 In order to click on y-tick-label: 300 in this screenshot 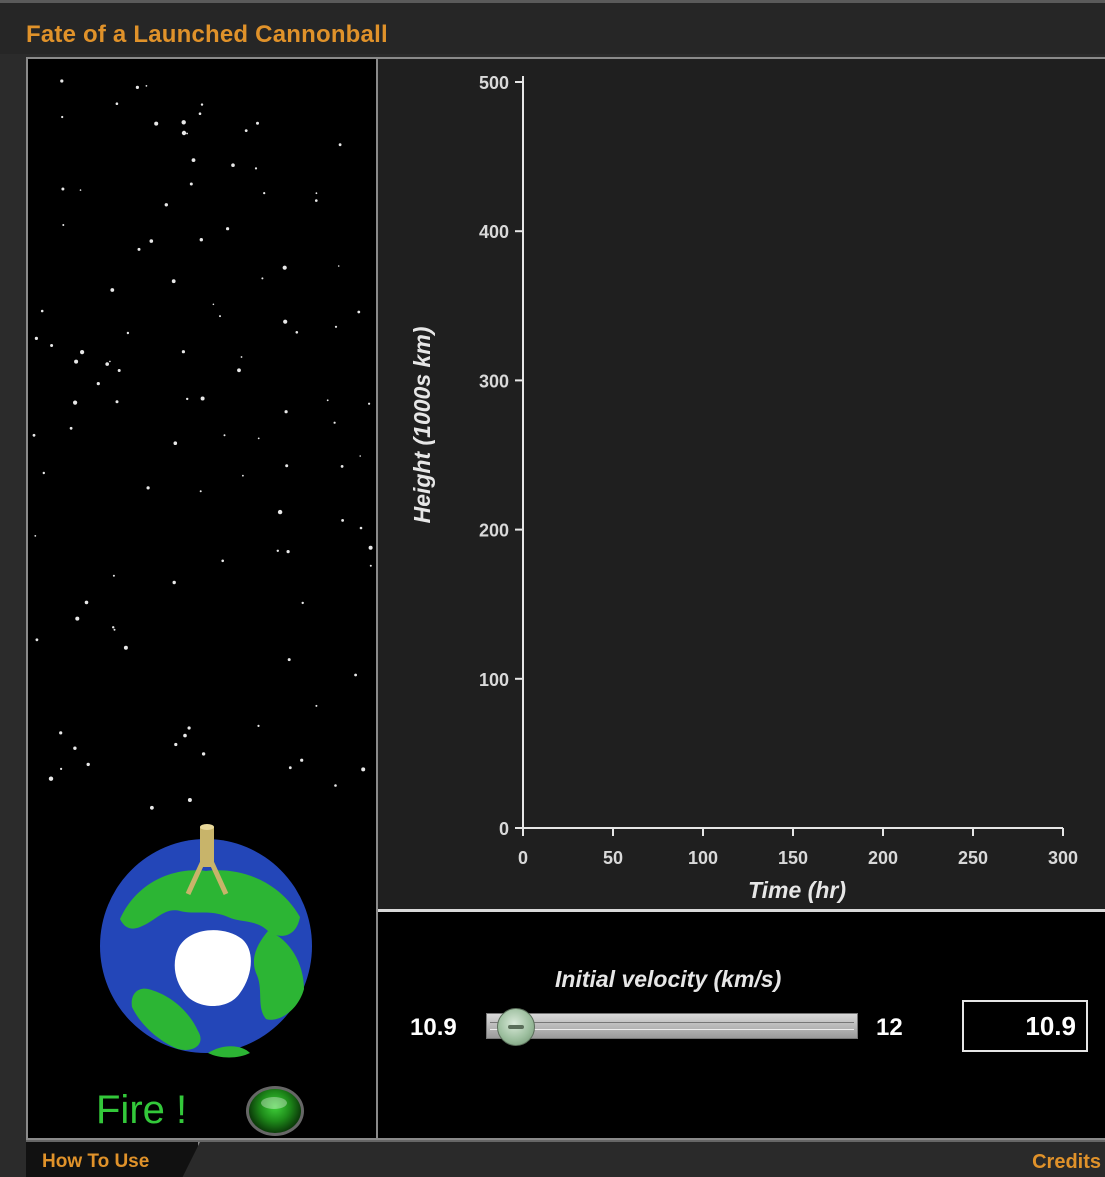, I will do `click(494, 381)`.